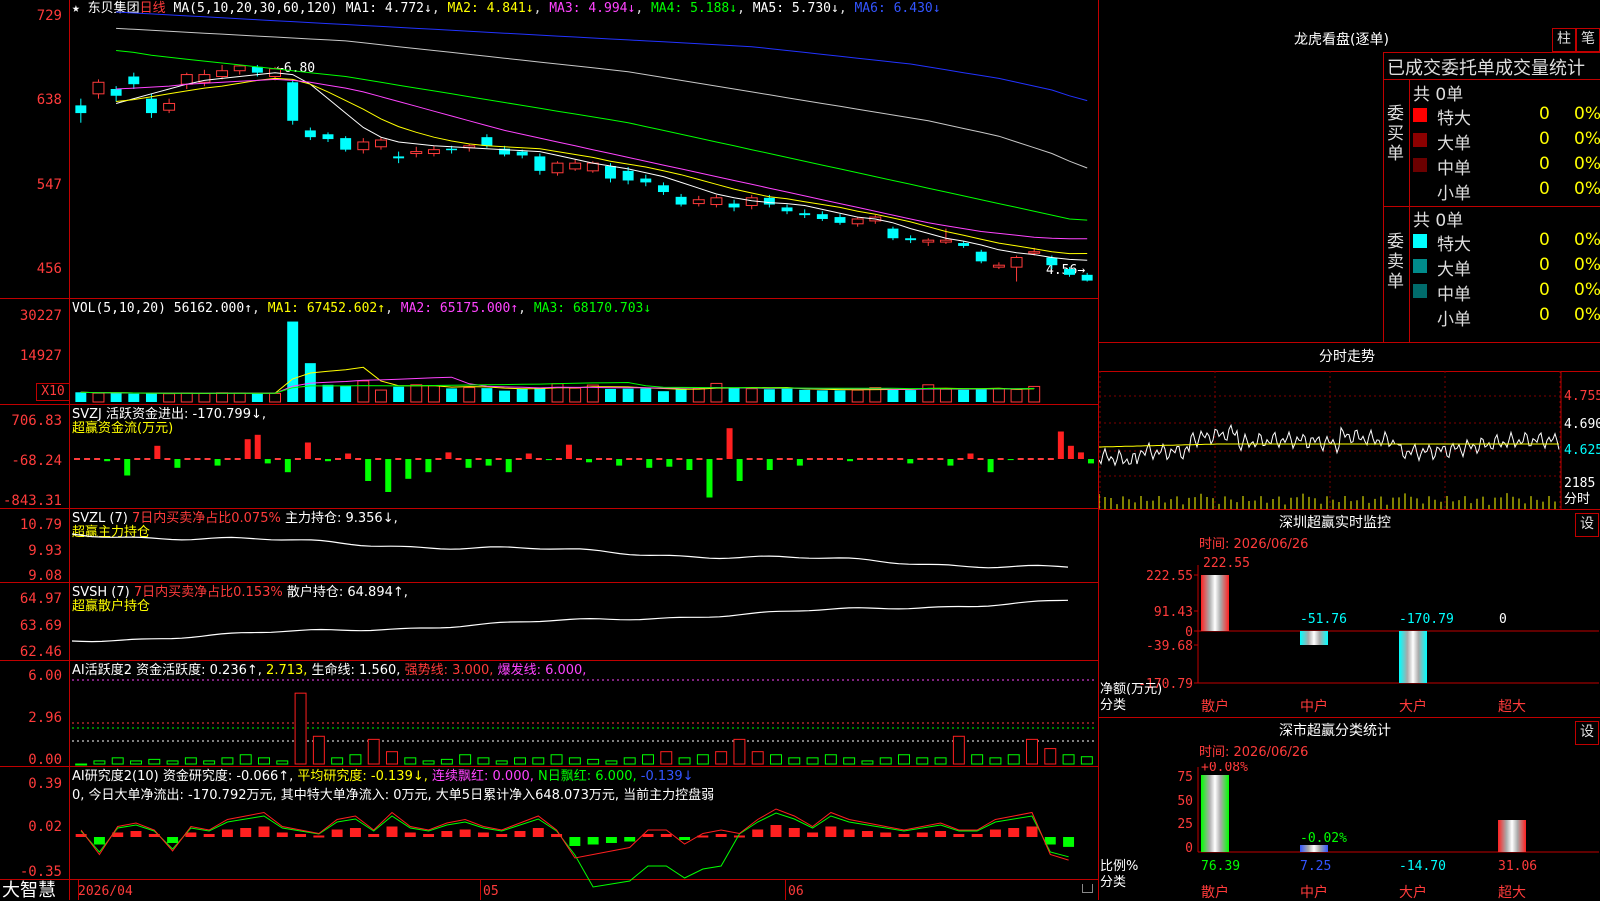  What do you see at coordinates (1347, 357) in the screenshot?
I see `intraday-title: 分时走势` at bounding box center [1347, 357].